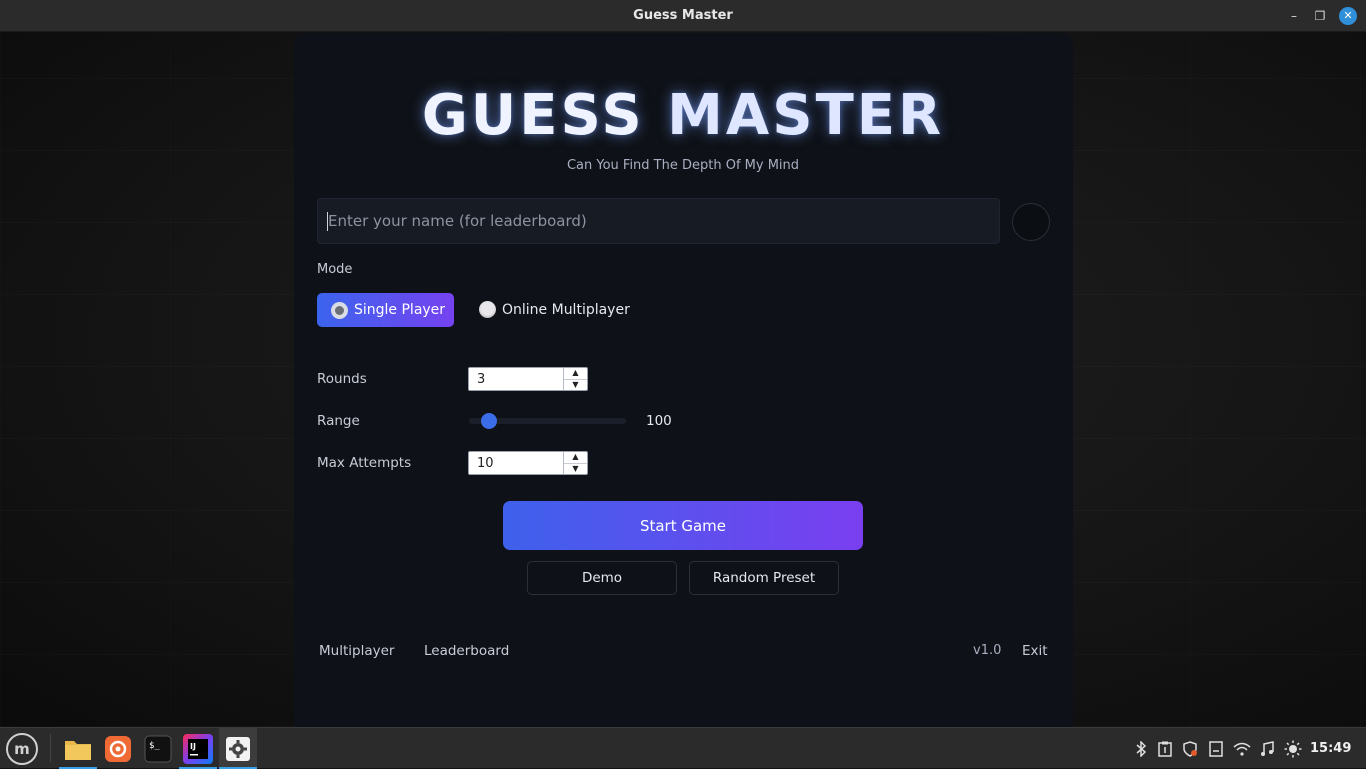 This screenshot has width=1366, height=769. I want to click on close-button: ✕, so click(1348, 16).